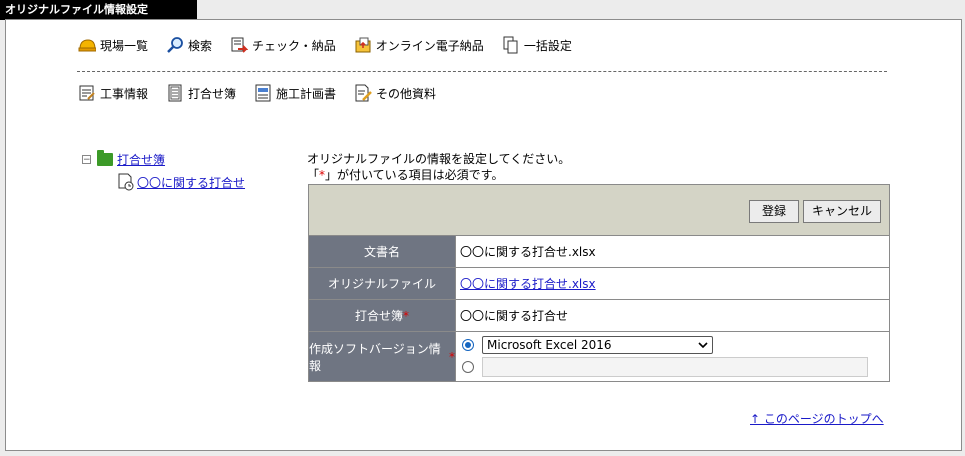 The width and height of the screenshot is (965, 456). Describe the element at coordinates (817, 418) in the screenshot. I see `page-top-link: ↑ このページのトップへ` at that location.